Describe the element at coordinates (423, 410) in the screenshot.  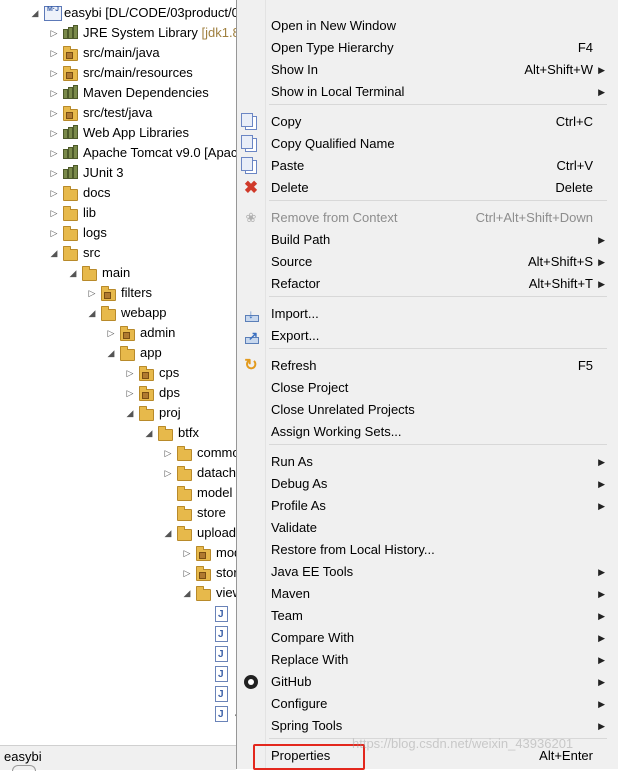
I see `menu-item-close-unrelated-projects: Close Unrelated Projects` at that location.